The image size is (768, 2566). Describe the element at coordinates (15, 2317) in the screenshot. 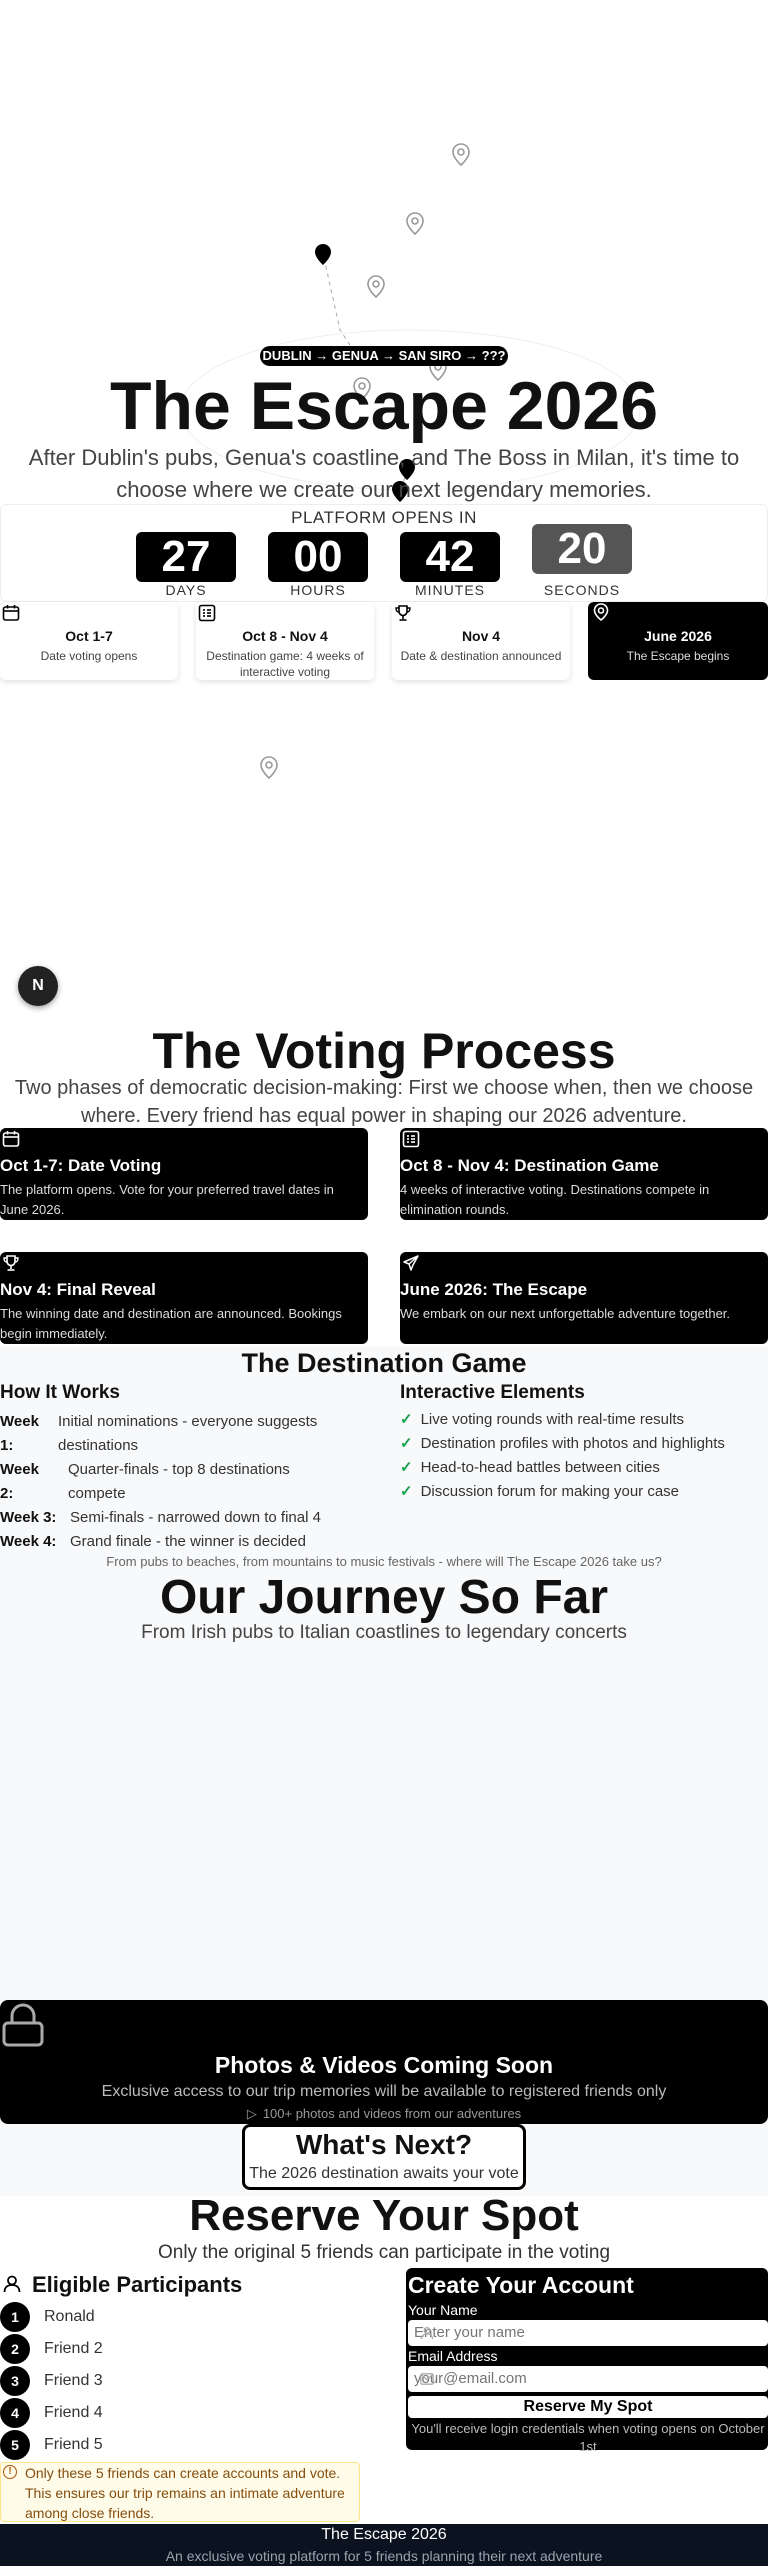

I see `participant-number: 1` at that location.